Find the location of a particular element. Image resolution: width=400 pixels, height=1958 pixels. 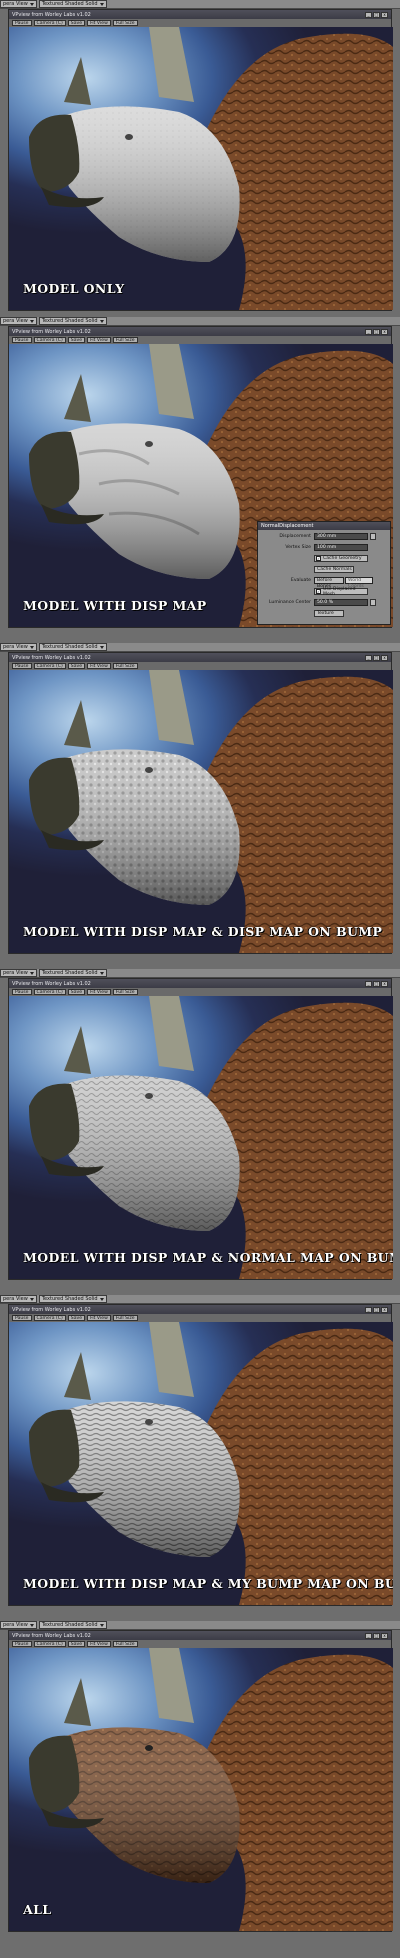

displacement-field: 300 mm is located at coordinates (341, 536).